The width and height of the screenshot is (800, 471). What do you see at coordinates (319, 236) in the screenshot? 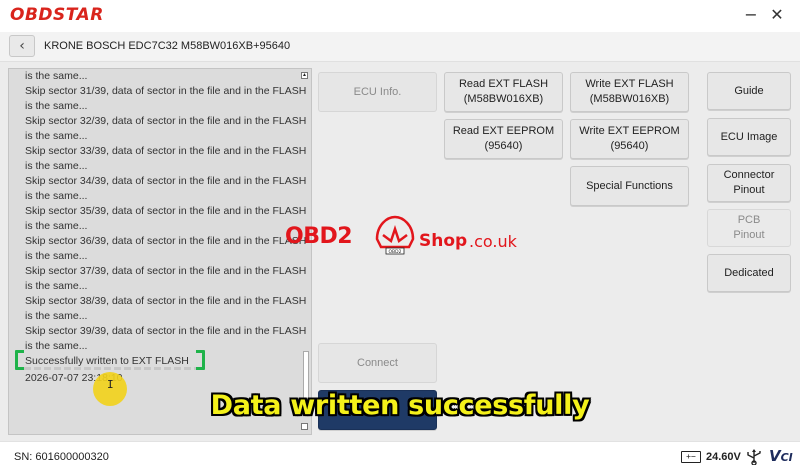
I see `watermark-obd2-text: OBD2` at bounding box center [319, 236].